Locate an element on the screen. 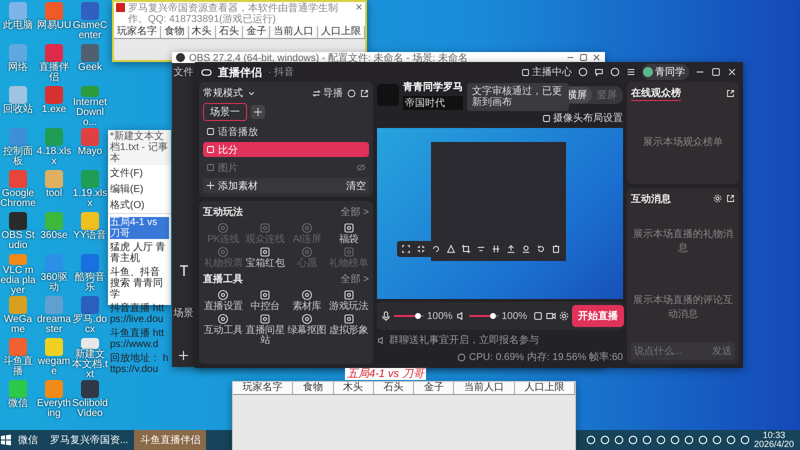 The image size is (800, 450). tool-button: 互动工具 is located at coordinates (223, 329).